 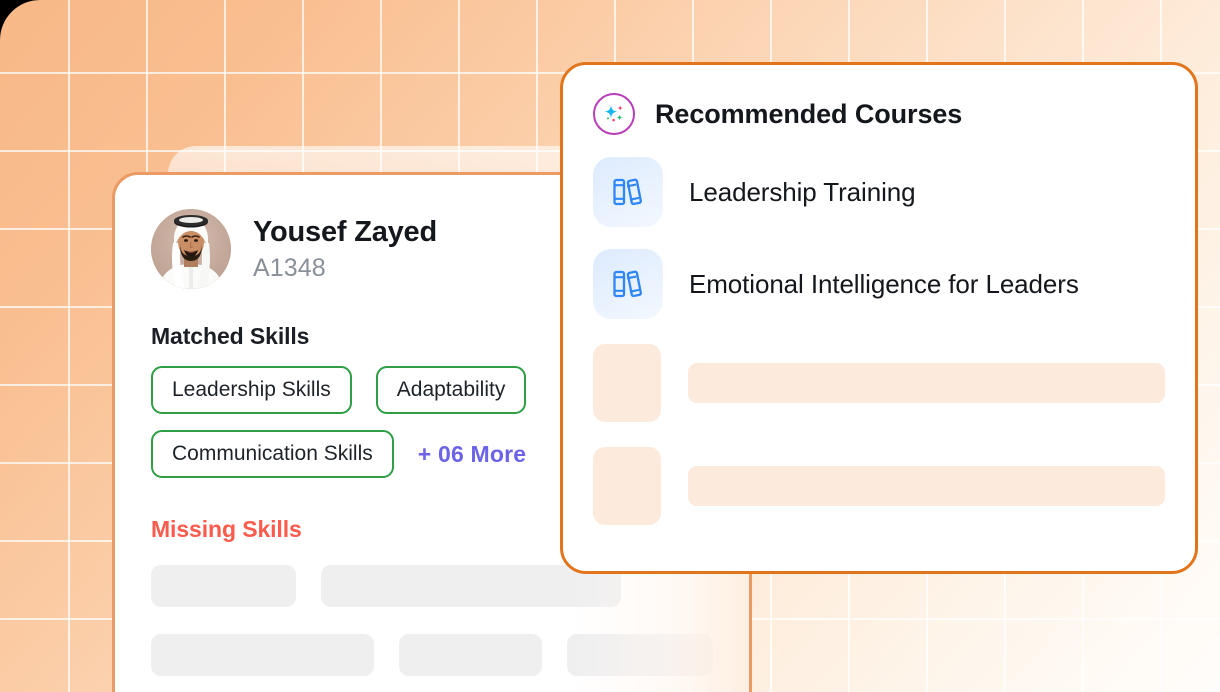 I want to click on person-name: Yousef Zayed, so click(x=345, y=232).